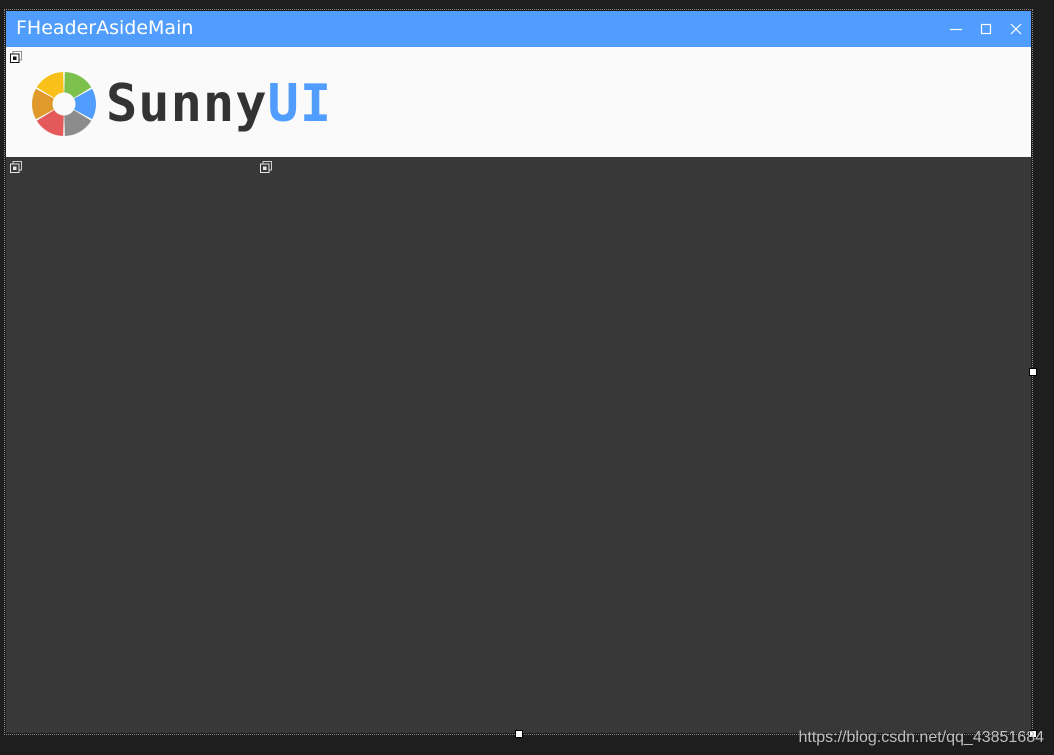  What do you see at coordinates (16, 167) in the screenshot?
I see `aside-panel-smart-tag-icon` at bounding box center [16, 167].